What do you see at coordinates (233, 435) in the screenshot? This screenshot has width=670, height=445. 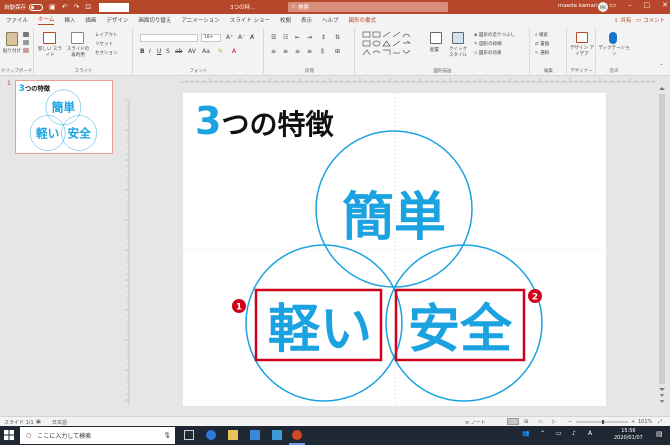 I see `file-explorer-icon` at bounding box center [233, 435].